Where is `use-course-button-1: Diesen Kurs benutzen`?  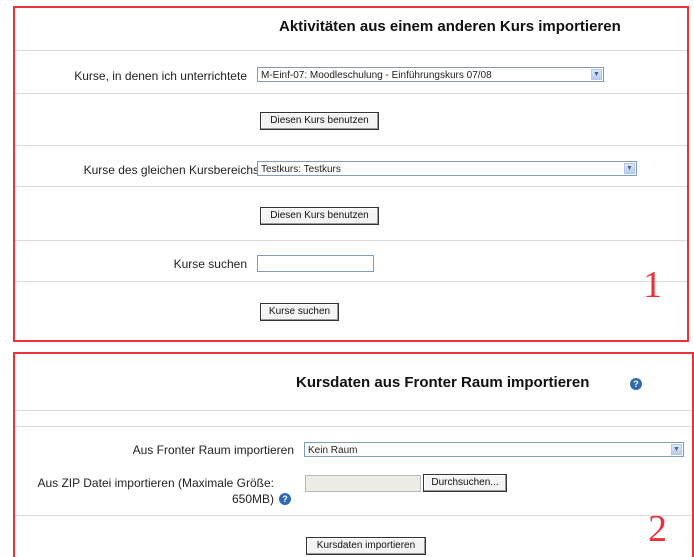
use-course-button-1: Diesen Kurs benutzen is located at coordinates (319, 121).